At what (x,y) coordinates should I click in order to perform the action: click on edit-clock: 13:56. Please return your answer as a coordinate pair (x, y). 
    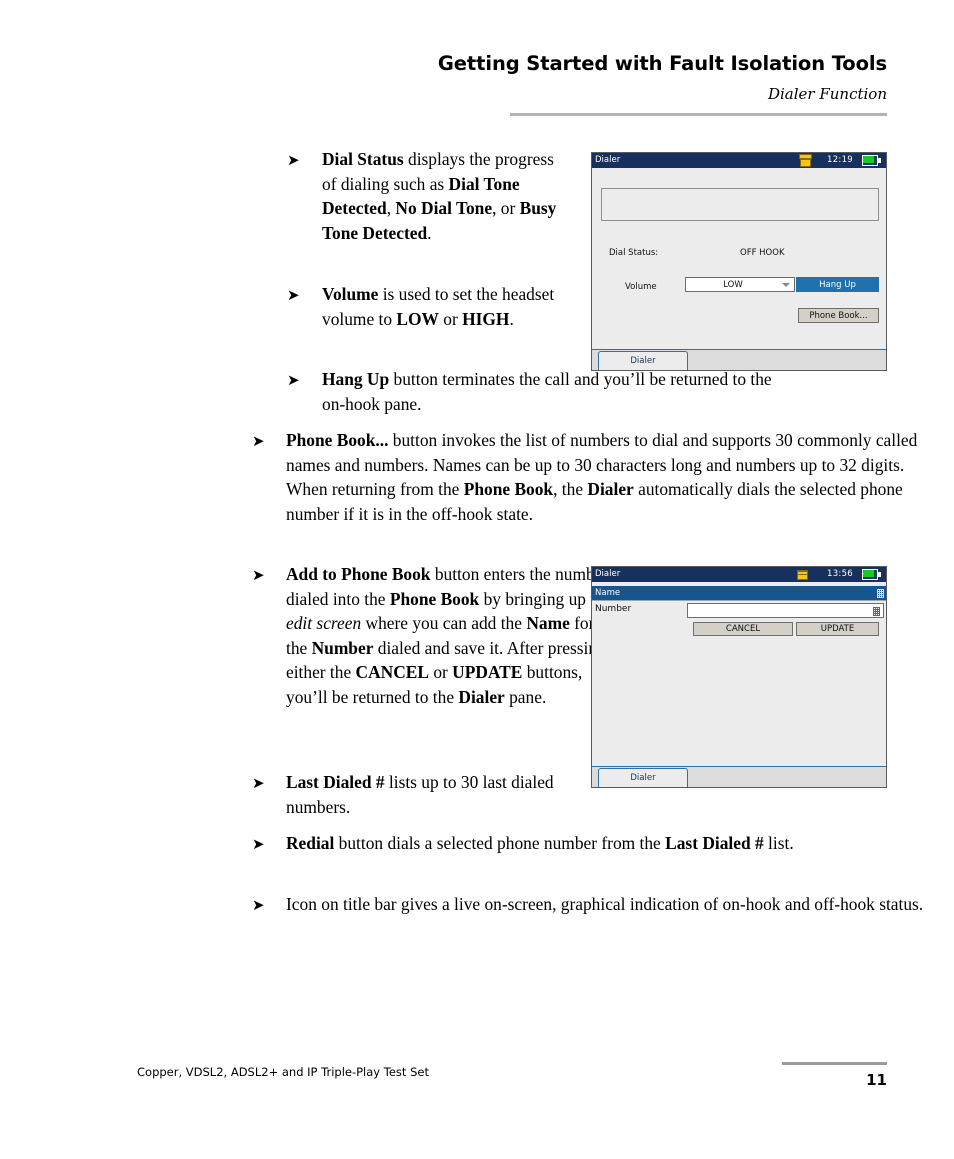
    Looking at the image, I should click on (840, 574).